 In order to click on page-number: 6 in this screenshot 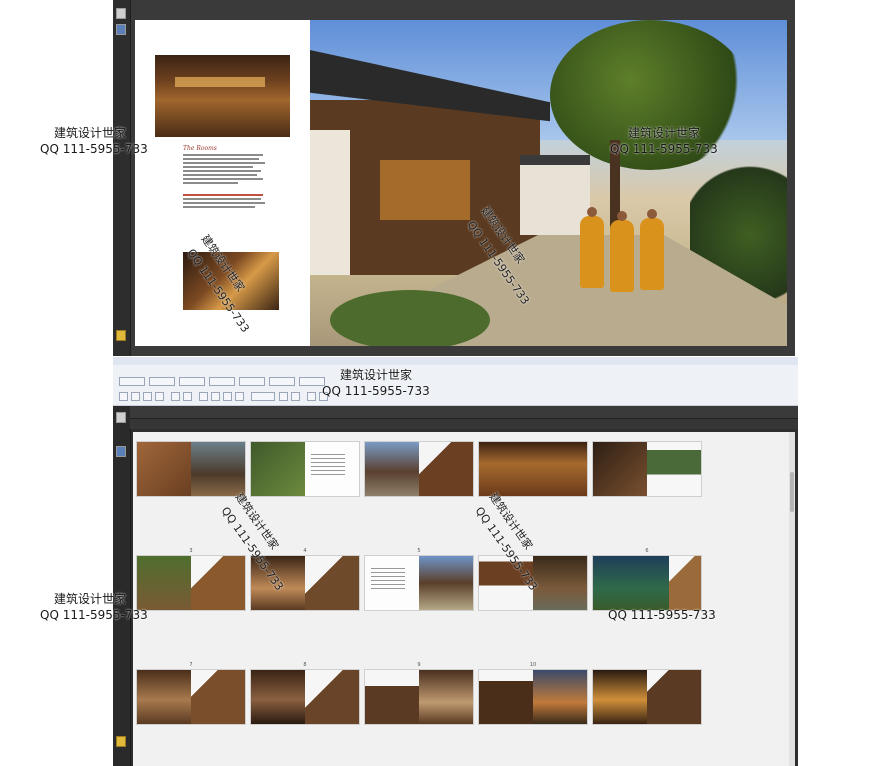, I will do `click(647, 551)`.